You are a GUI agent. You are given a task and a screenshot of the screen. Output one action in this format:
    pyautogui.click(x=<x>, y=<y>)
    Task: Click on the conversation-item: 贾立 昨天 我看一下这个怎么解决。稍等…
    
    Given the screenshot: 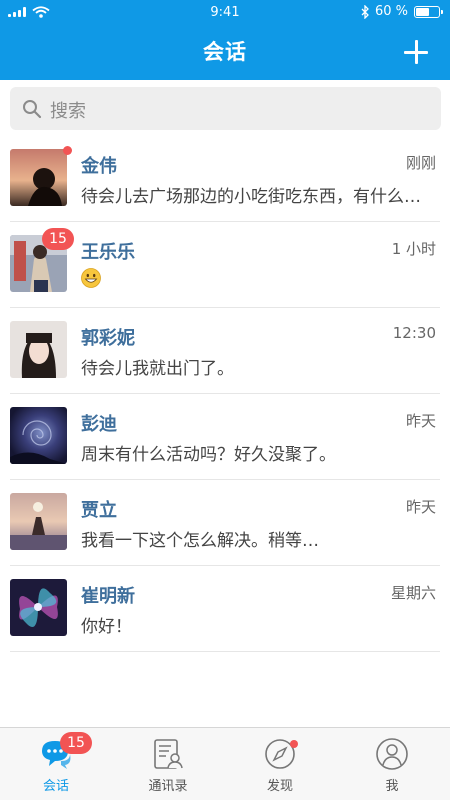 What is the action you would take?
    pyautogui.click(x=225, y=523)
    